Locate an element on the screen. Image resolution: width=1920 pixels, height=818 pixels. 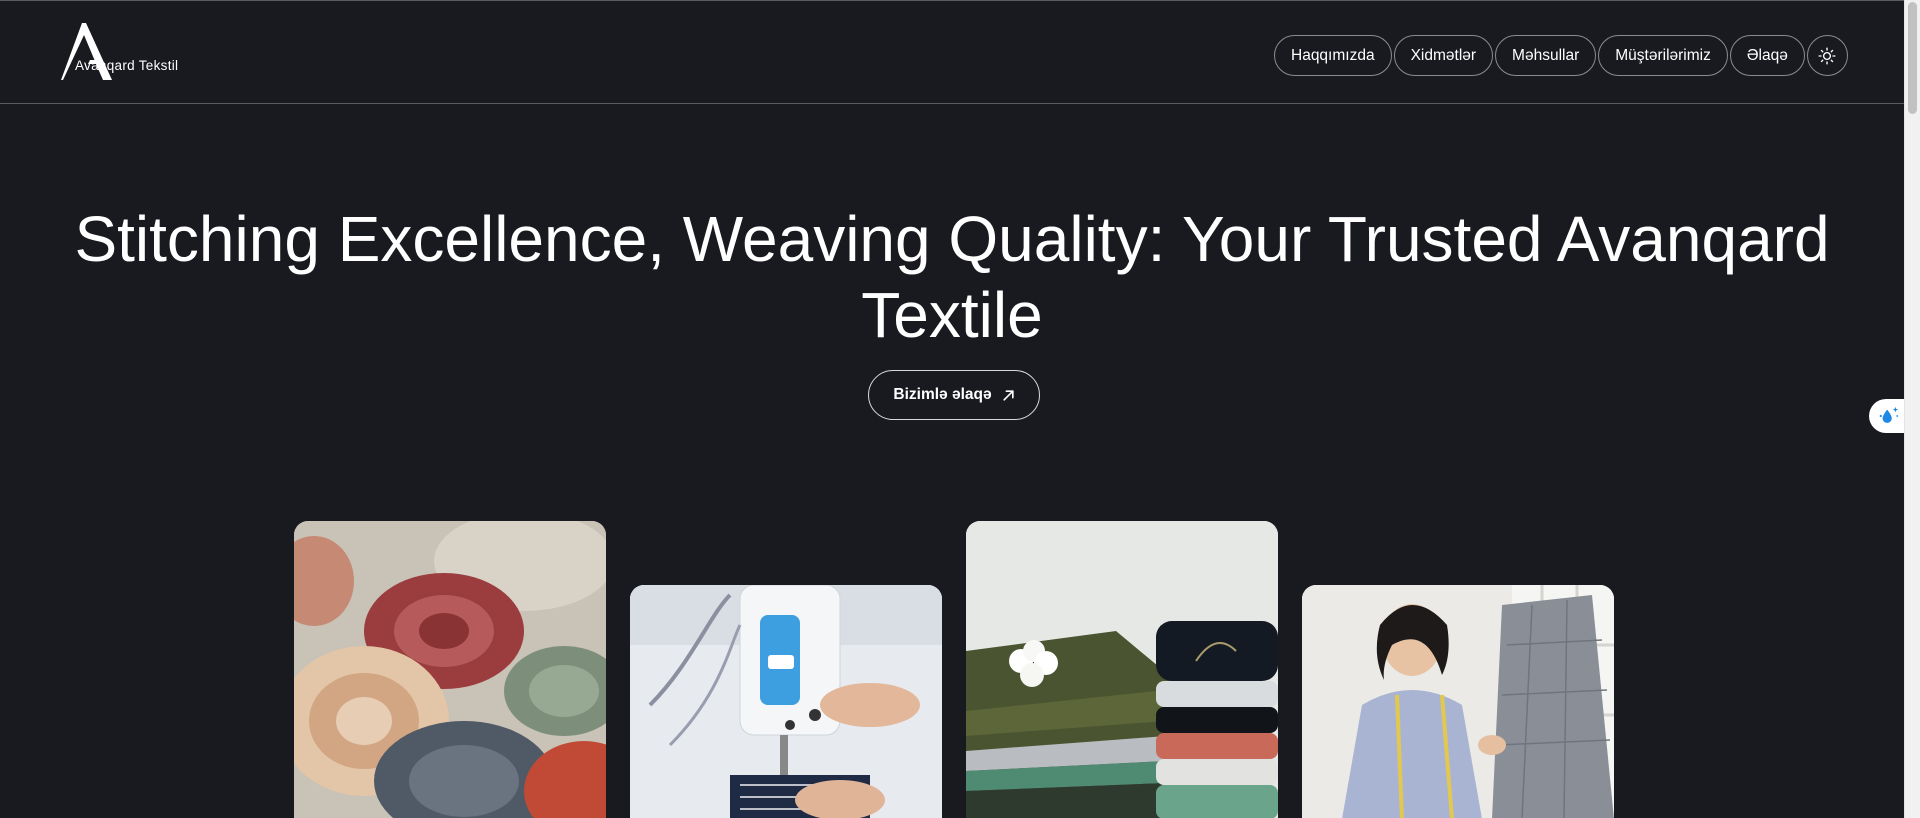
nav-item-products: Məhsullar is located at coordinates (1546, 55).